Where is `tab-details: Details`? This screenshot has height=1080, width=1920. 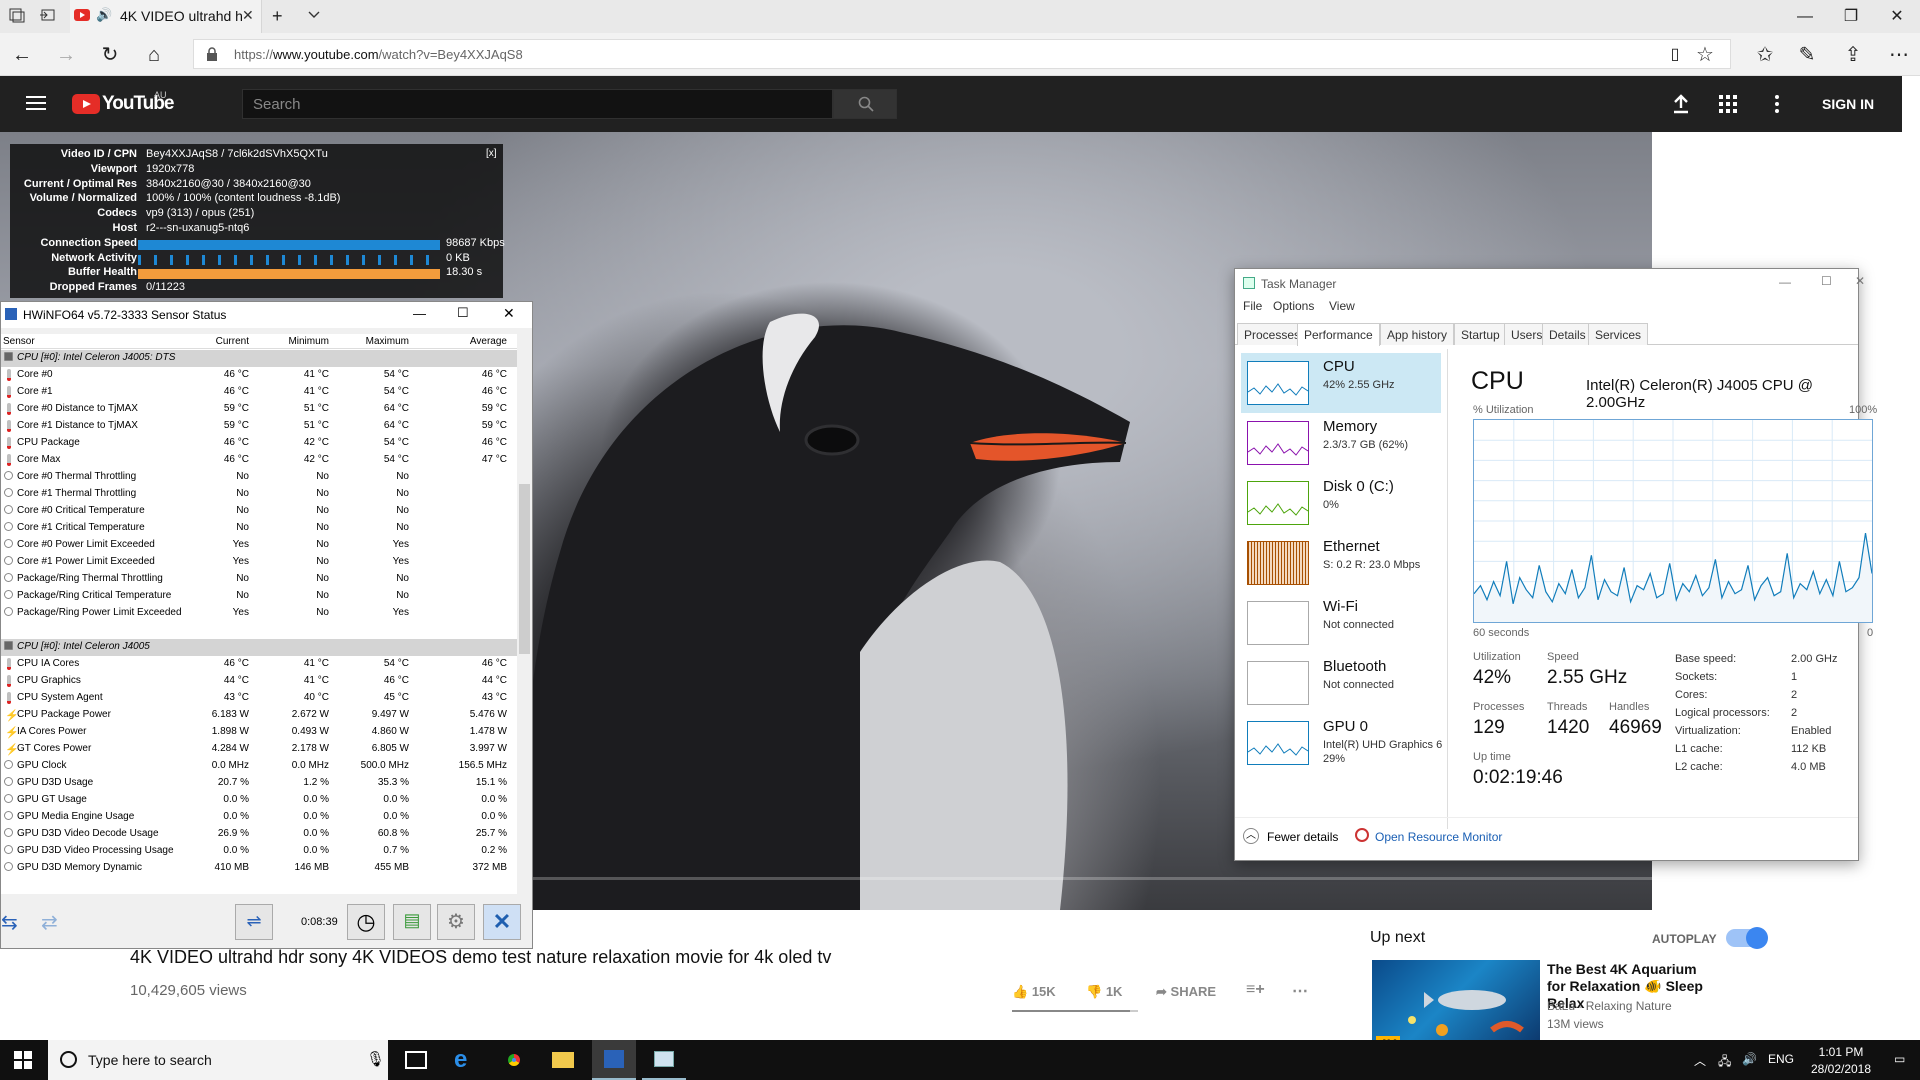 tab-details: Details is located at coordinates (1567, 334).